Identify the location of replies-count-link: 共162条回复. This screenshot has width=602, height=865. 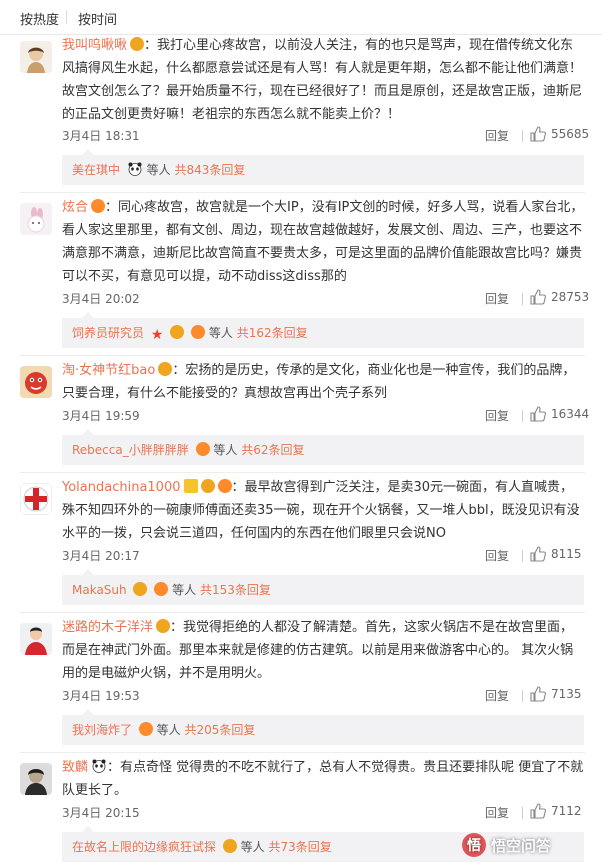
(272, 333).